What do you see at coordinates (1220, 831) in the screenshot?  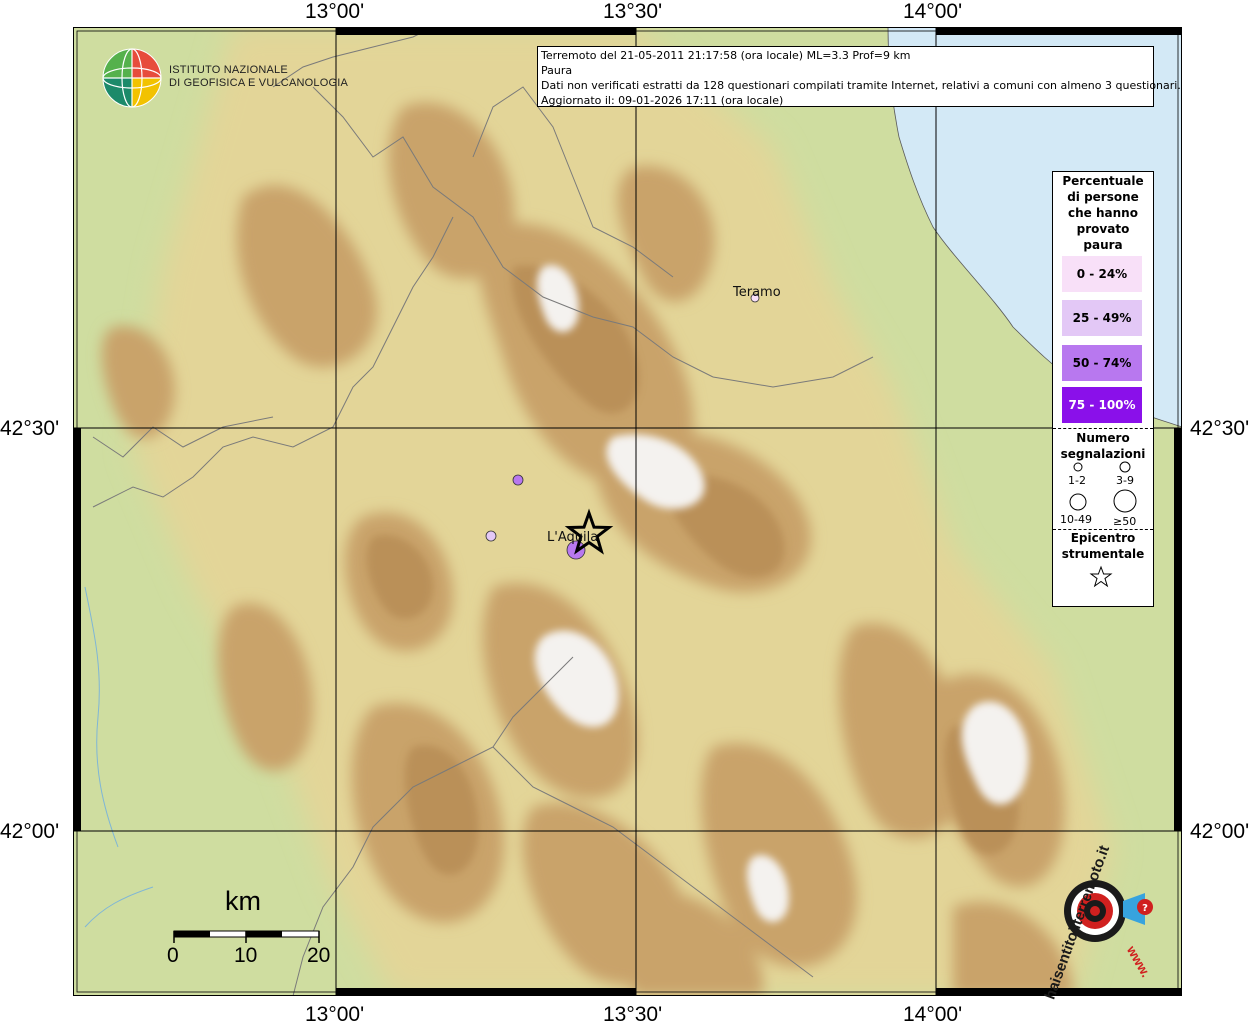 I see `right-tick-42-00: 42°00'` at bounding box center [1220, 831].